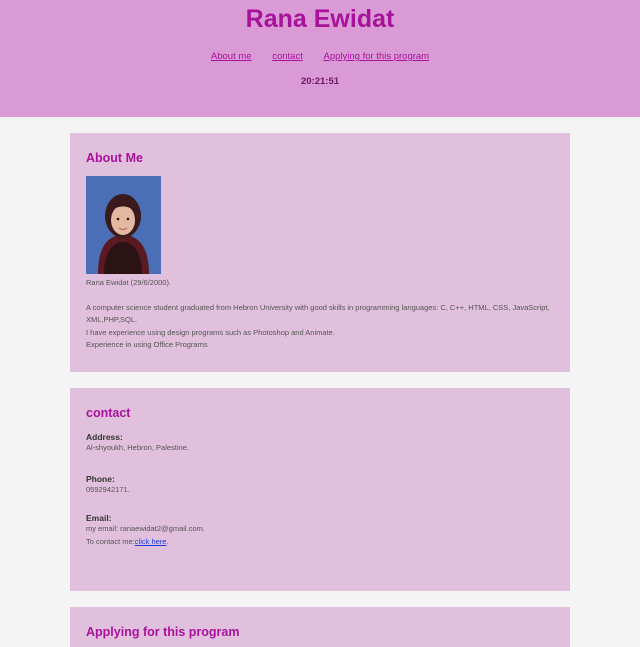 This screenshot has width=640, height=647. What do you see at coordinates (287, 56) in the screenshot?
I see `nav-link-contact: contact` at bounding box center [287, 56].